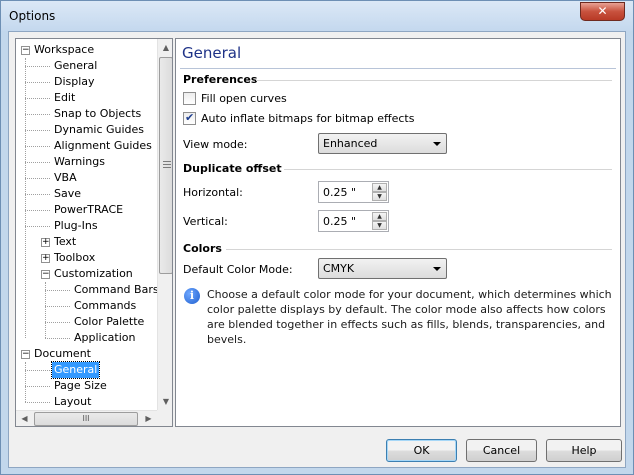 Image resolution: width=634 pixels, height=475 pixels. I want to click on vertical-scroll-thumb, so click(165, 165).